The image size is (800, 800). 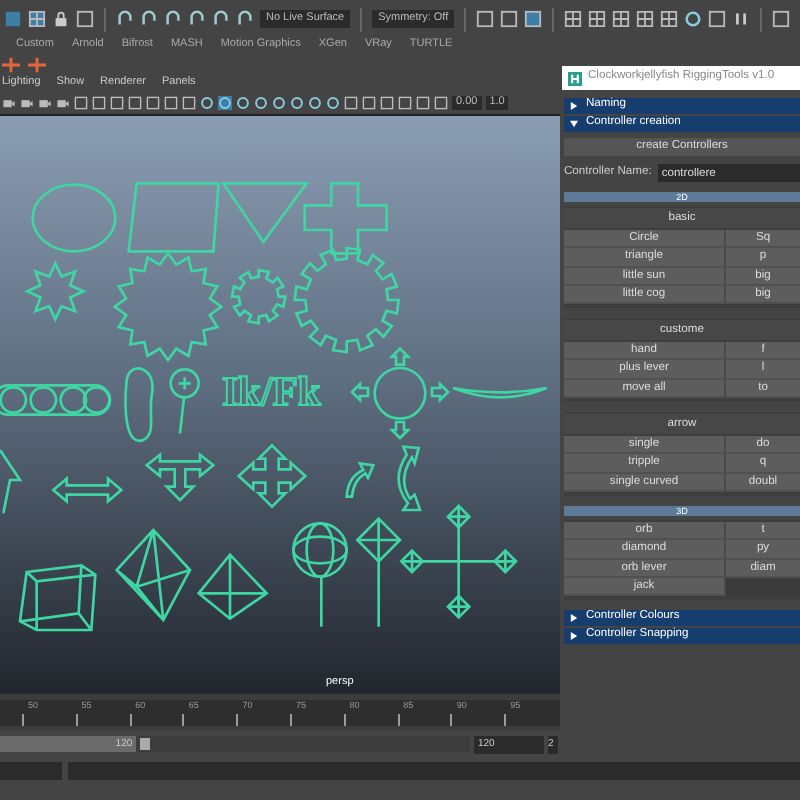 What do you see at coordinates (145, 744) in the screenshot?
I see `slider-handle` at bounding box center [145, 744].